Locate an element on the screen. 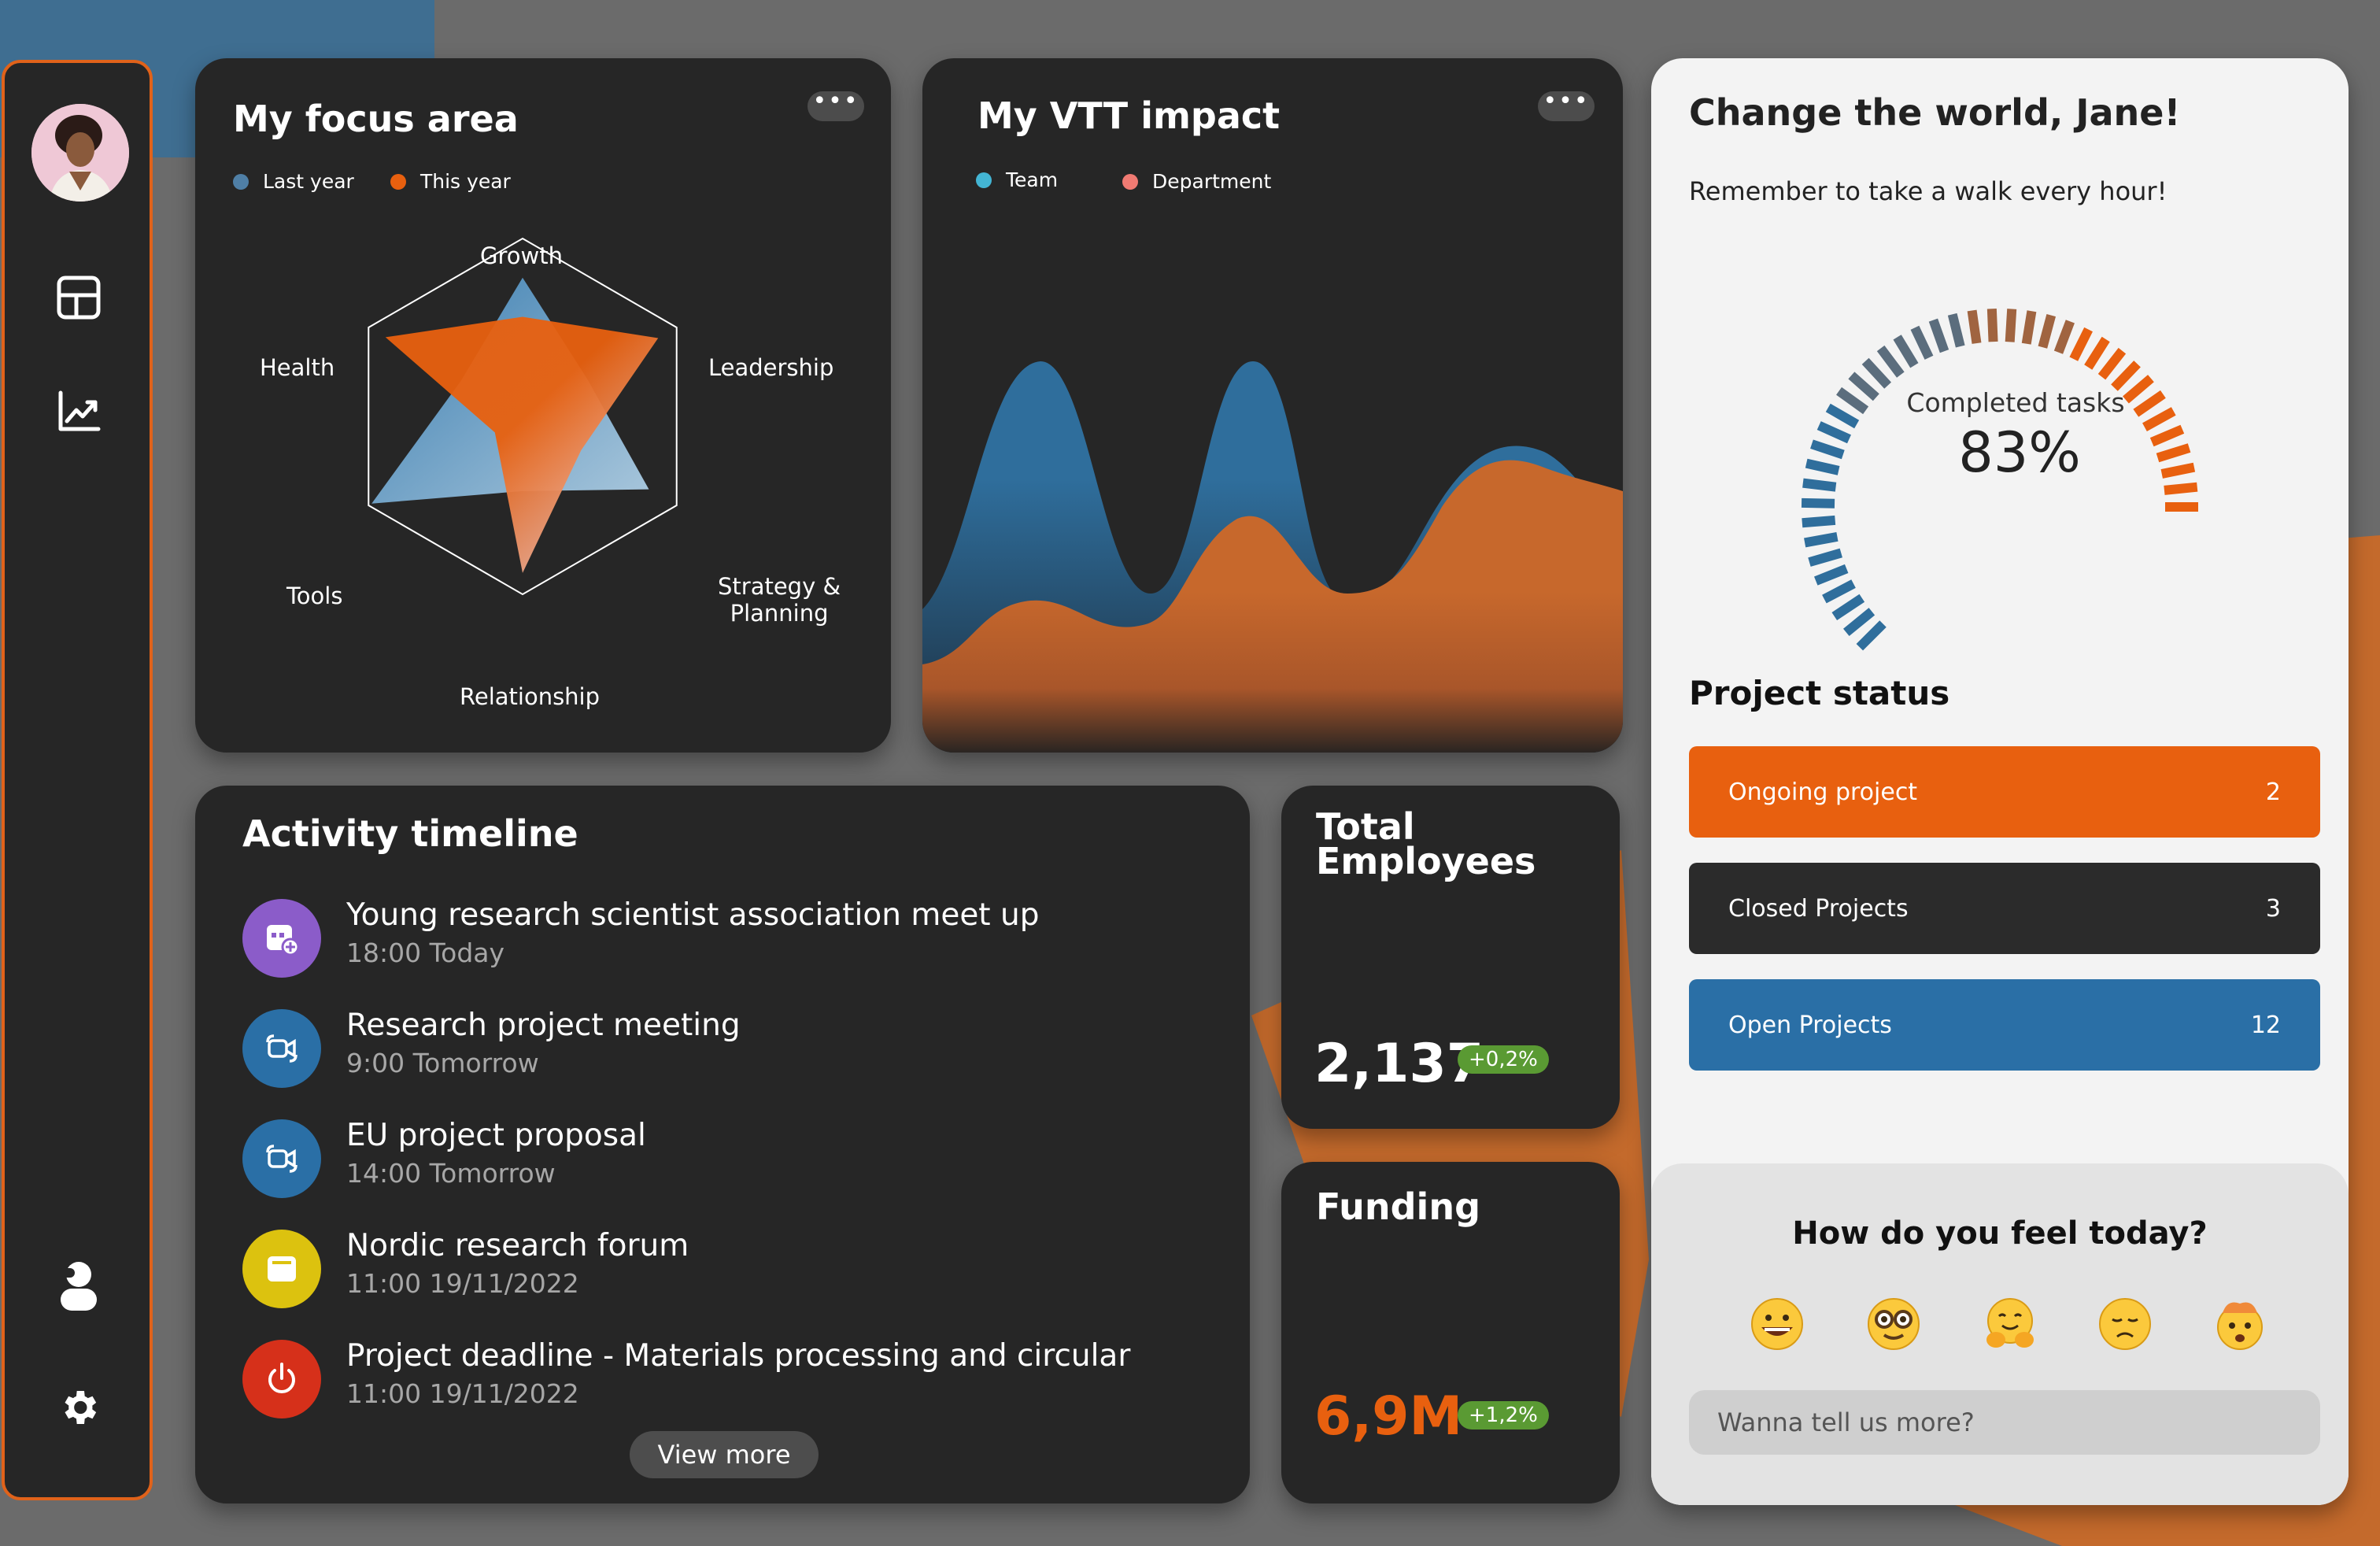 This screenshot has height=1546, width=2380. timeline-item: Nordic research forum 11:00 19/11/2022 is located at coordinates (517, 1263).